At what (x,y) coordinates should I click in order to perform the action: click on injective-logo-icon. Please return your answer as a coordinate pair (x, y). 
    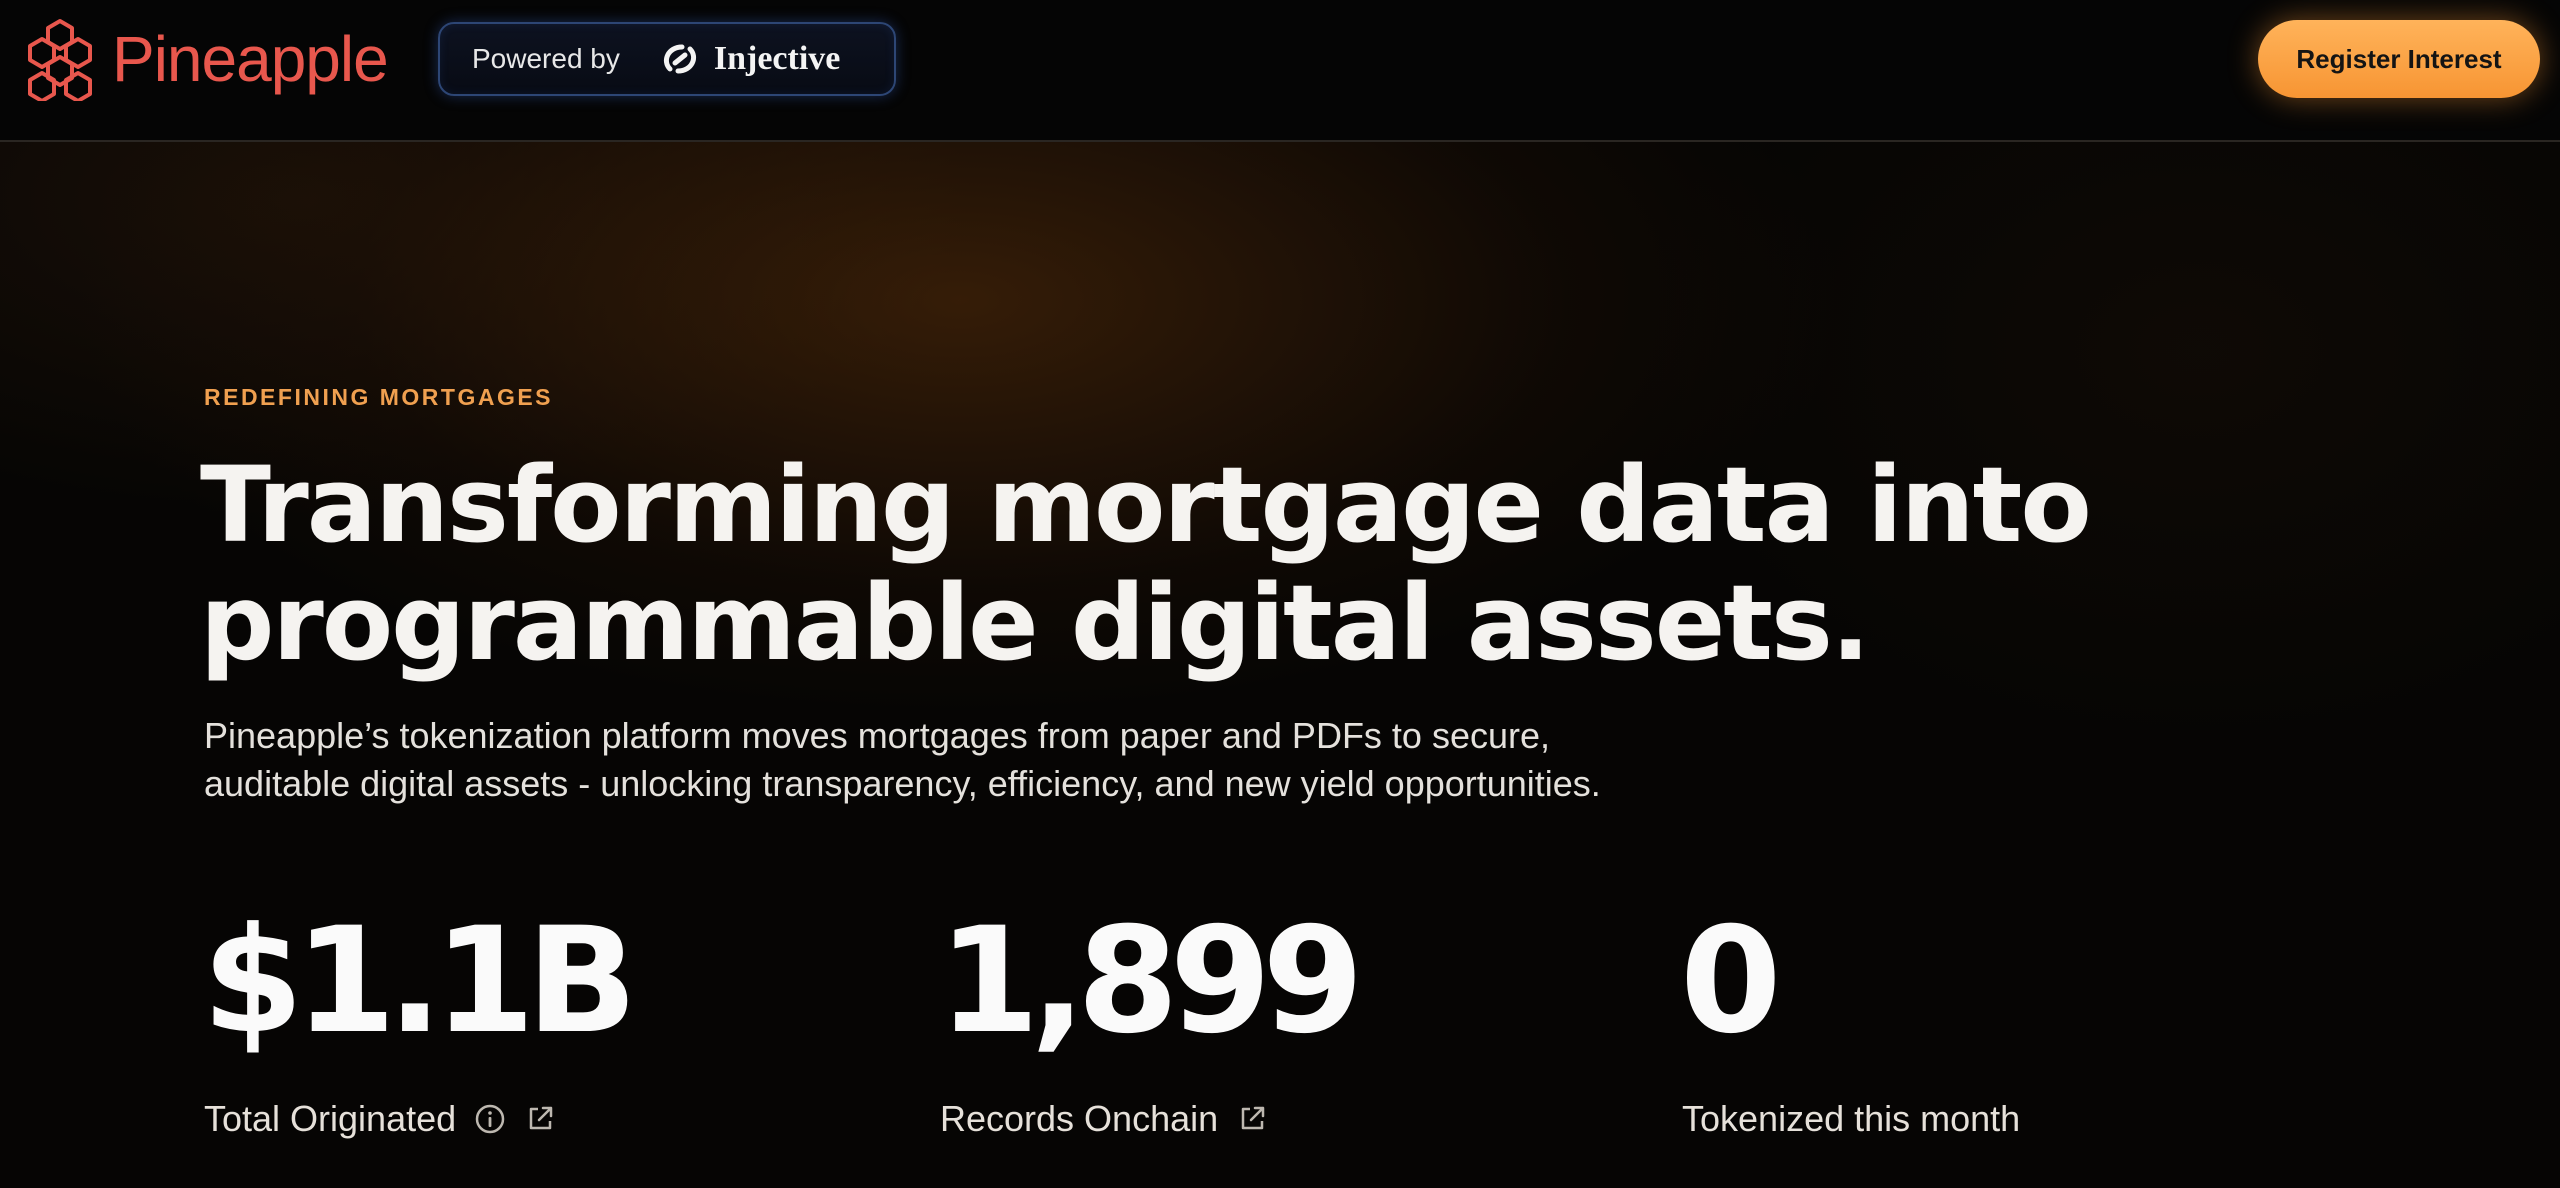
    Looking at the image, I should click on (679, 59).